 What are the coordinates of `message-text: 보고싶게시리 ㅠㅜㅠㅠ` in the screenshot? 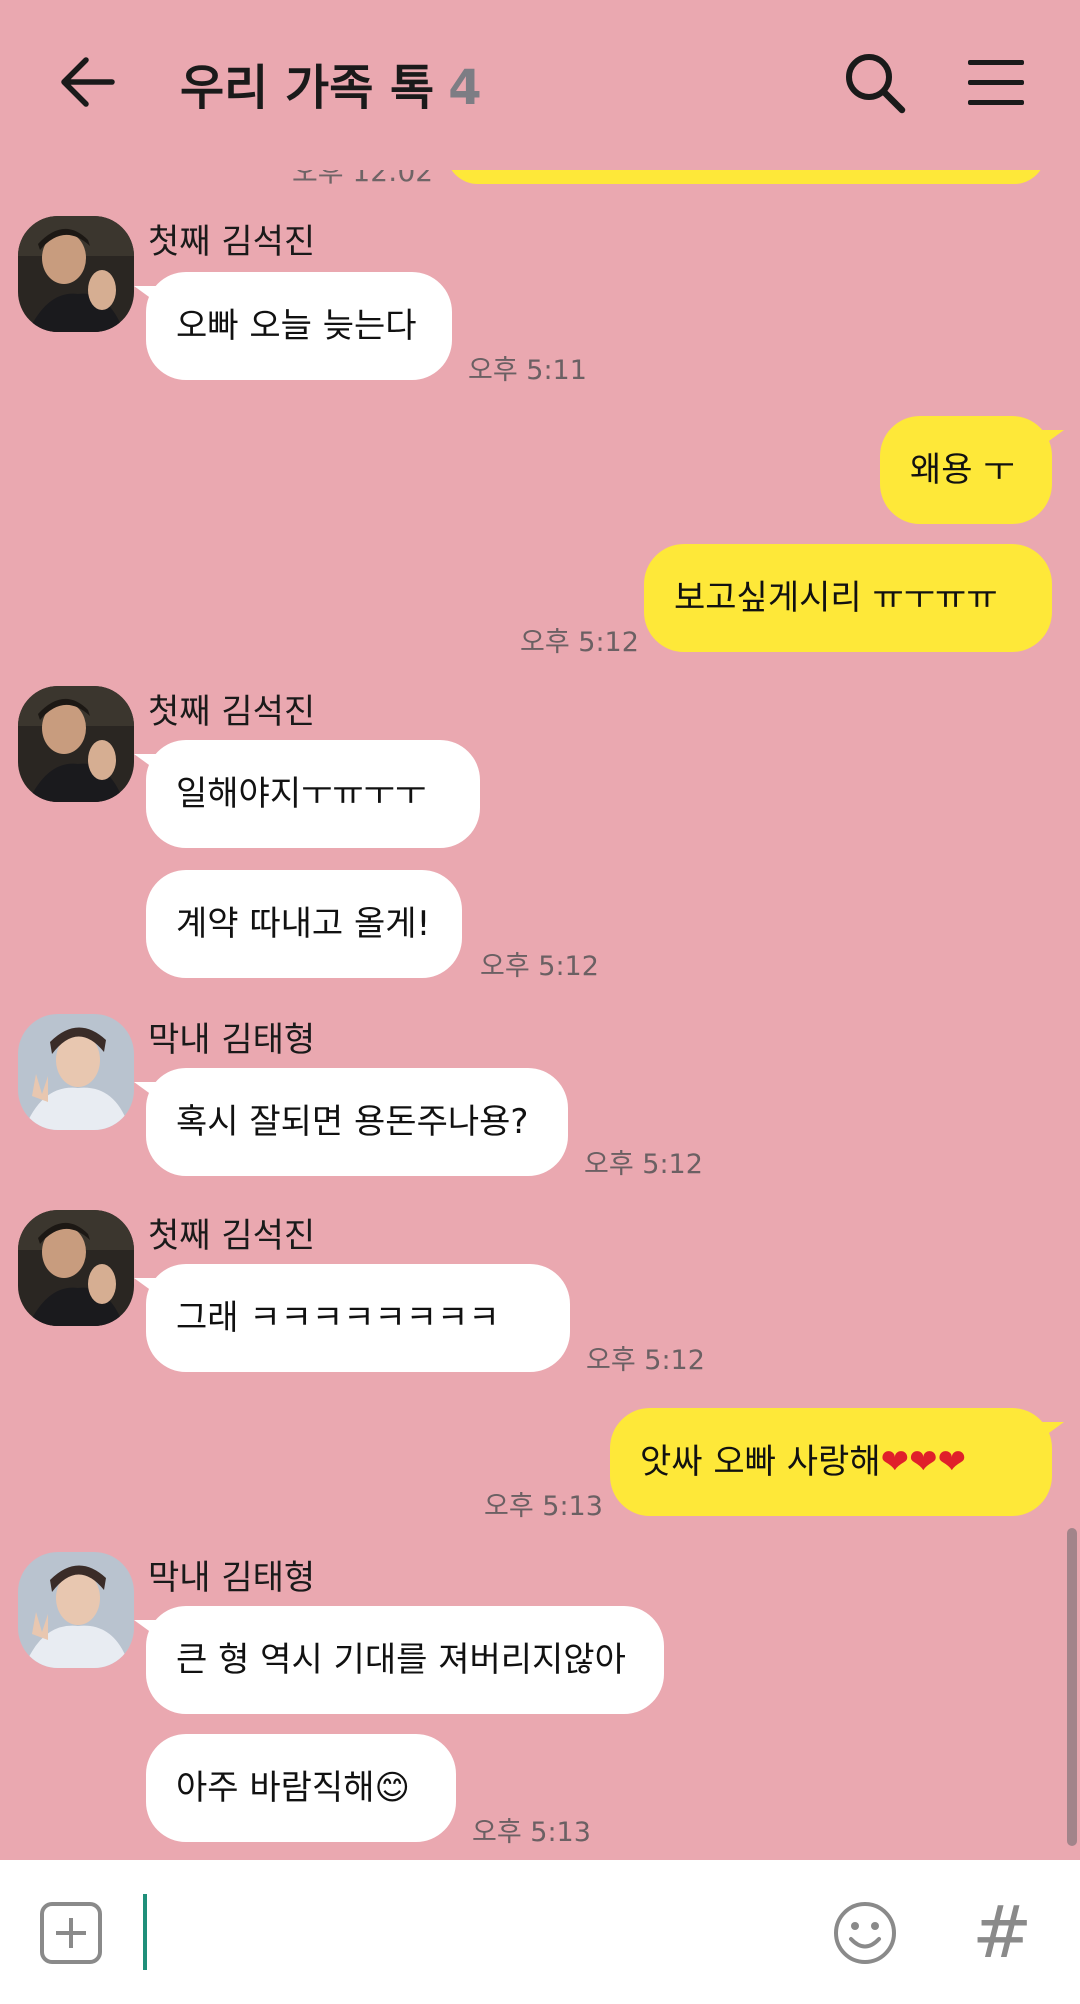 It's located at (836, 598).